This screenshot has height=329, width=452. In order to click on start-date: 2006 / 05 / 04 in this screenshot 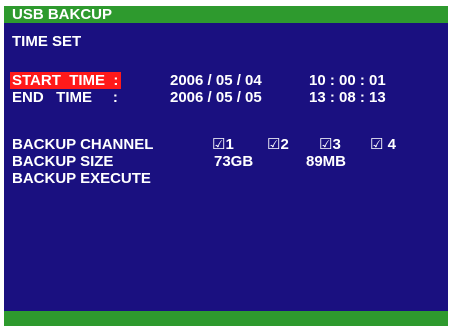, I will do `click(216, 80)`.